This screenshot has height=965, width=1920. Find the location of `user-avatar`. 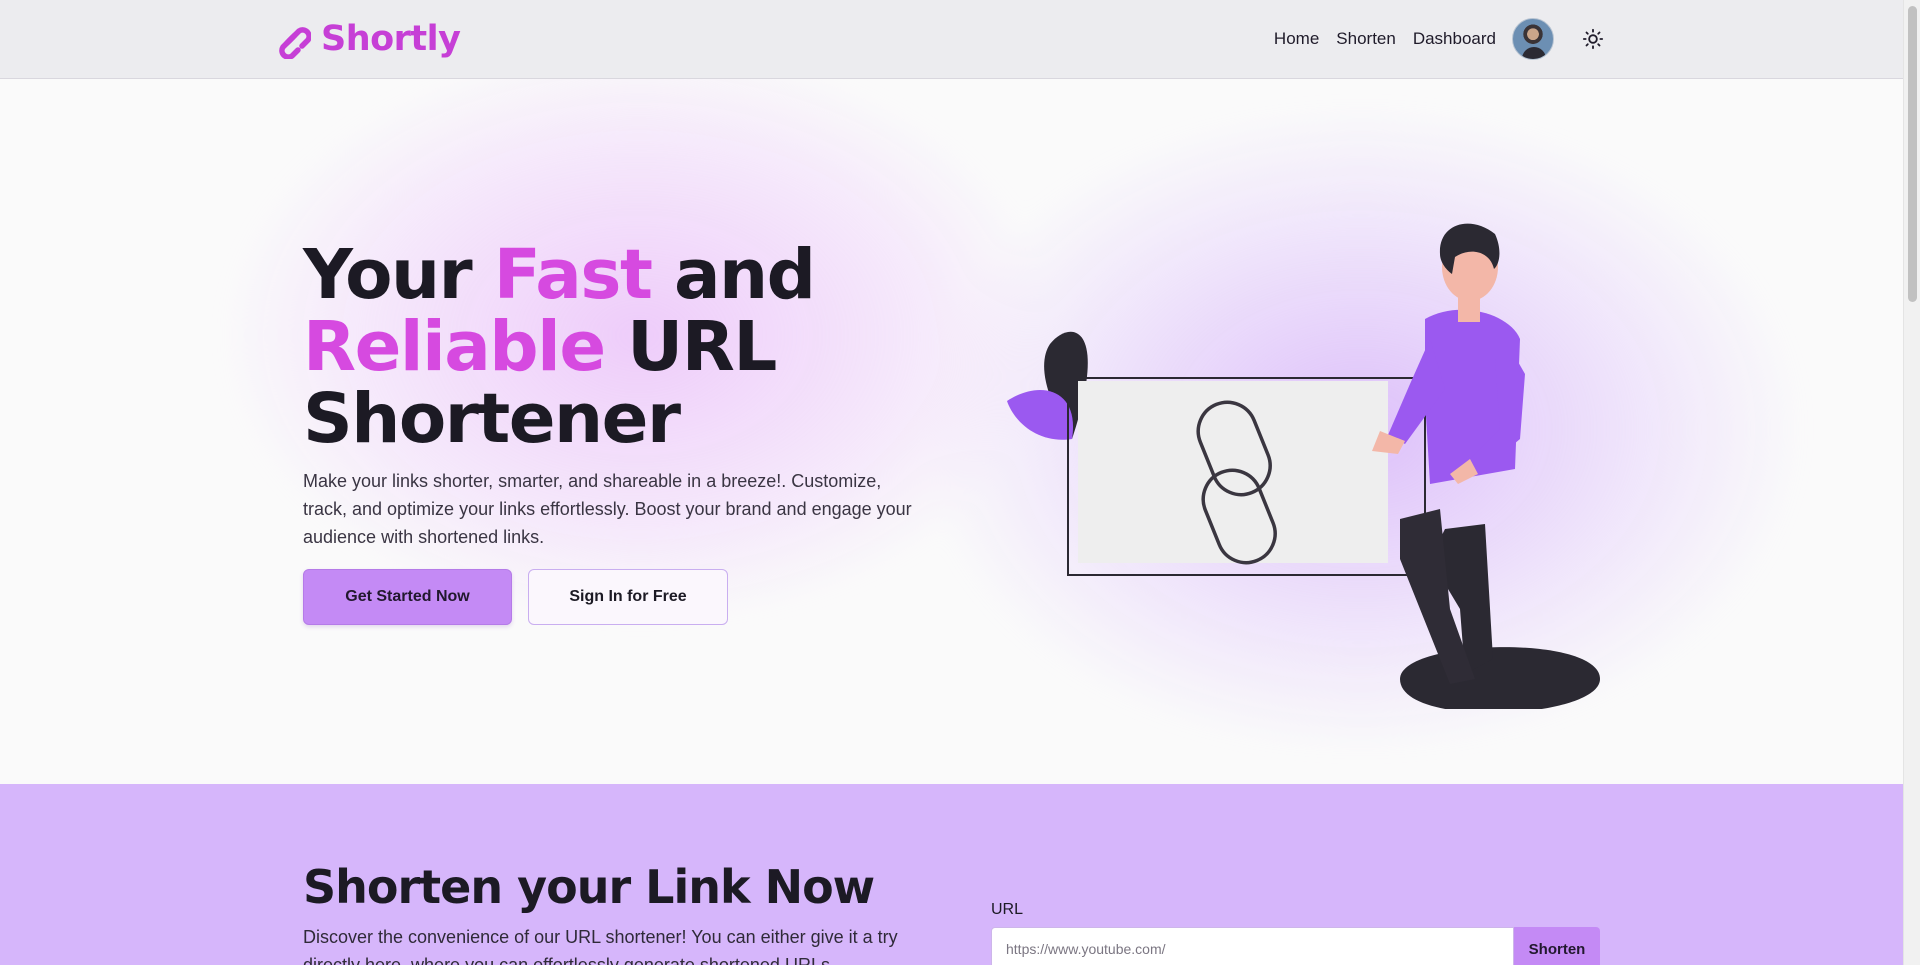

user-avatar is located at coordinates (1533, 39).